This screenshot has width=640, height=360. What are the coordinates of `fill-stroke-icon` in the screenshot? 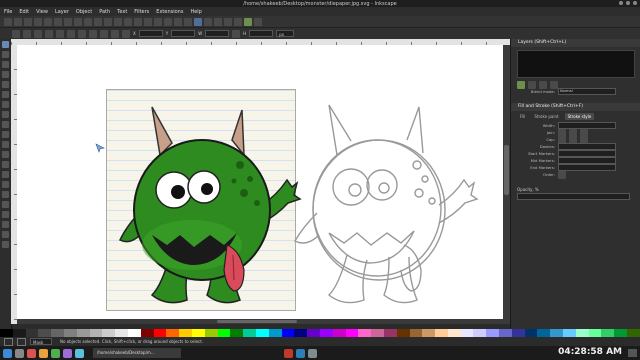 It's located at (198, 21).